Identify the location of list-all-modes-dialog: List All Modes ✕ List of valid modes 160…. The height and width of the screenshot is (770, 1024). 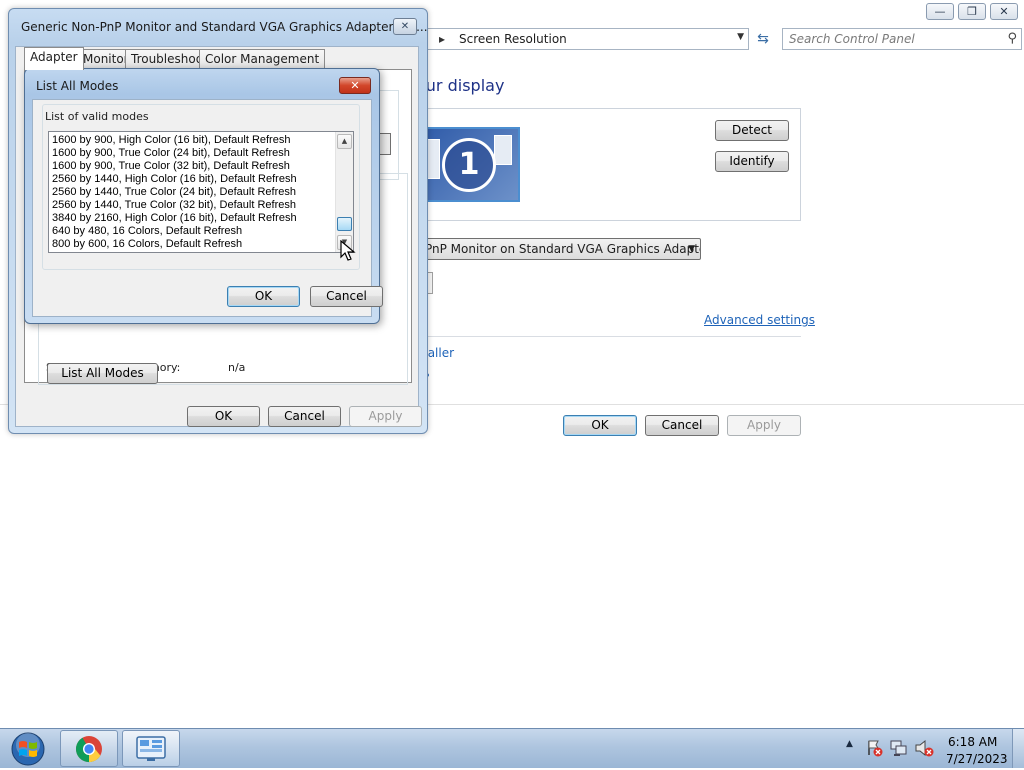
(203, 196).